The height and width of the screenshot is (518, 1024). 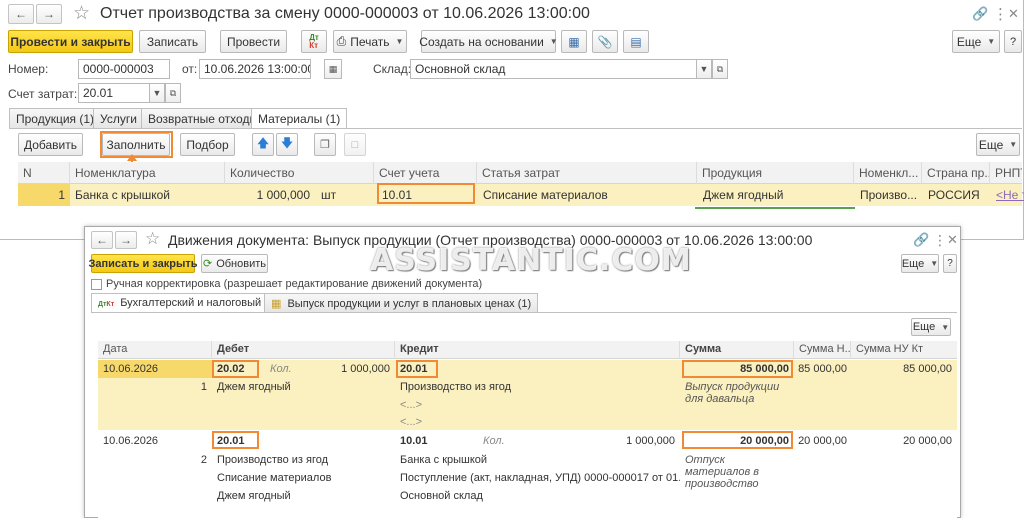 What do you see at coordinates (927, 441) in the screenshot?
I see `row2-sum-nu-kt: 20 000,00` at bounding box center [927, 441].